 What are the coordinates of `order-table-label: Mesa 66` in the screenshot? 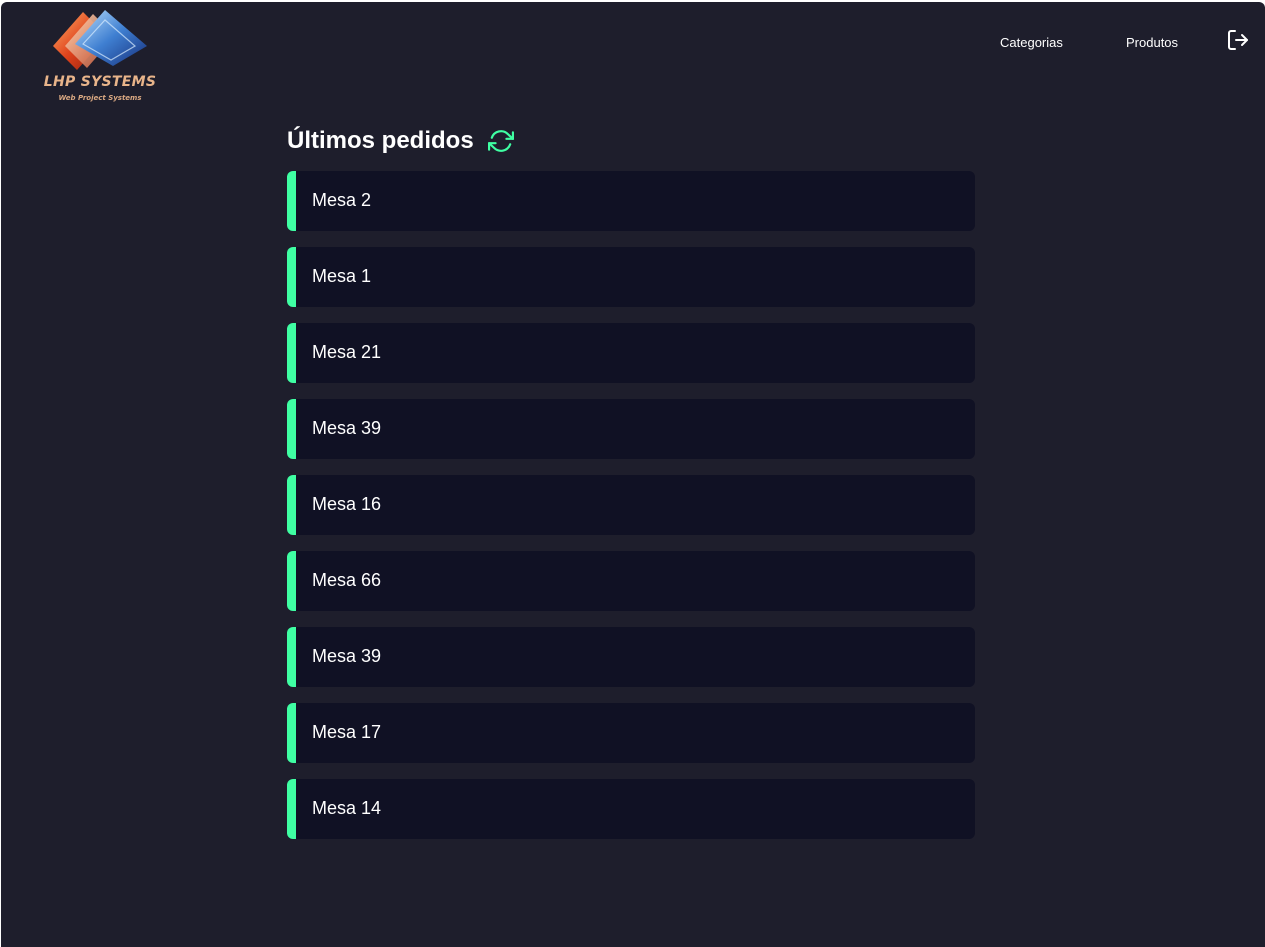 It's located at (347, 580).